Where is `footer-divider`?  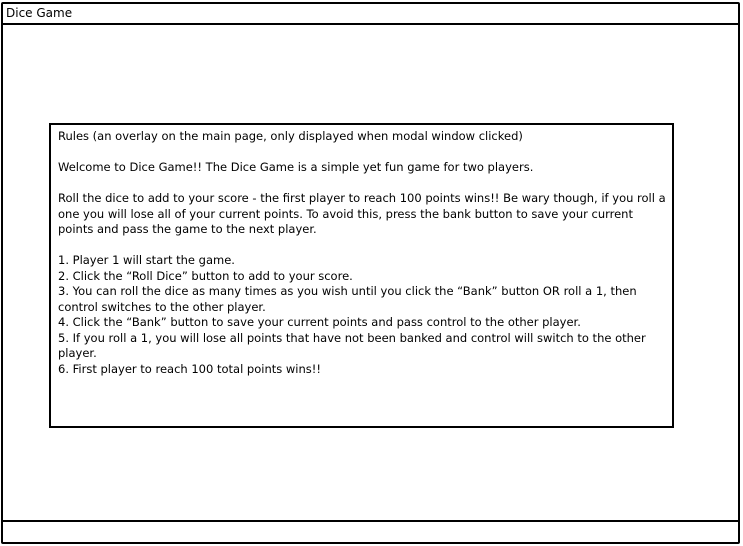 footer-divider is located at coordinates (370, 521).